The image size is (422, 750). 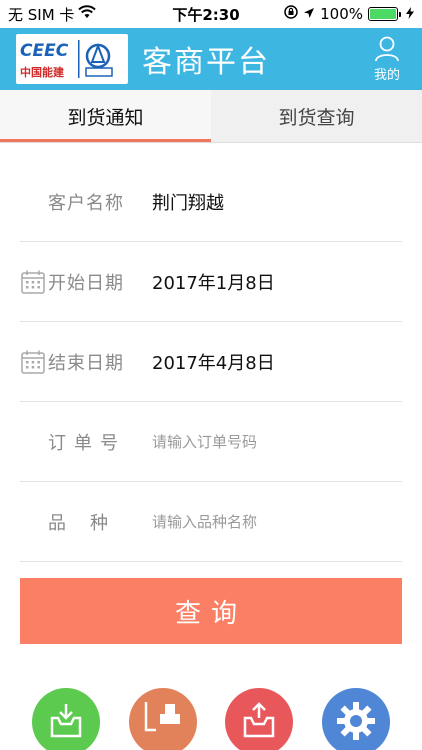 I want to click on start-date-row: 开始日期 2017年1月8日, so click(x=211, y=282).